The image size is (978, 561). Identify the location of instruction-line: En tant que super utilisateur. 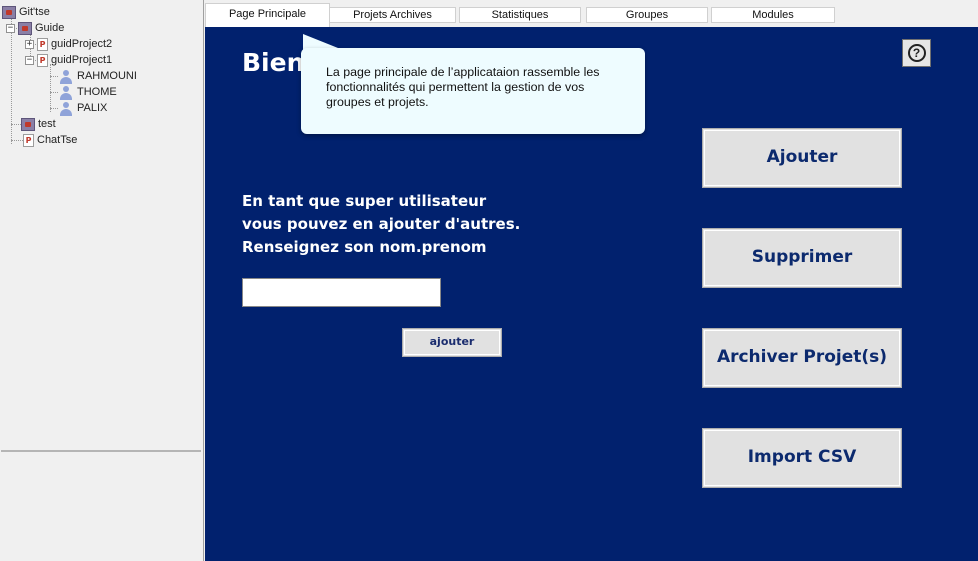
(364, 201).